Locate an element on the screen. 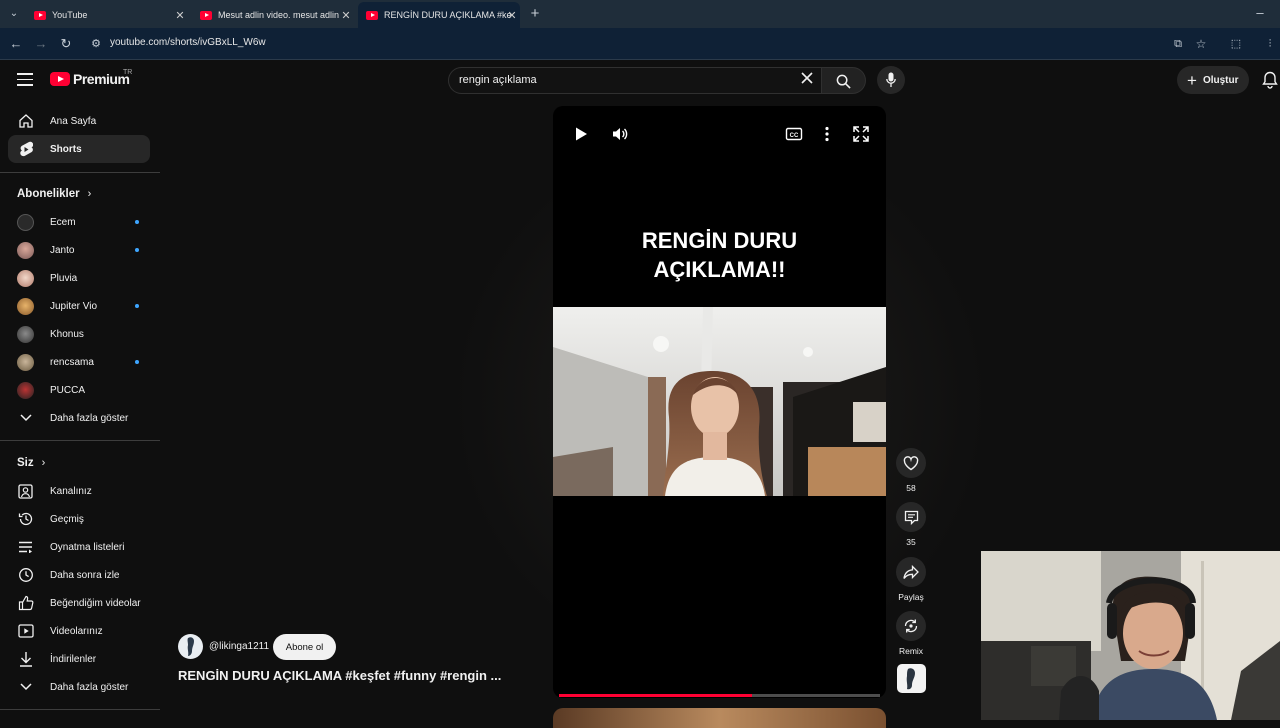 This screenshot has height=728, width=1280. show-more-you: Daha fazla göster is located at coordinates (79, 687).